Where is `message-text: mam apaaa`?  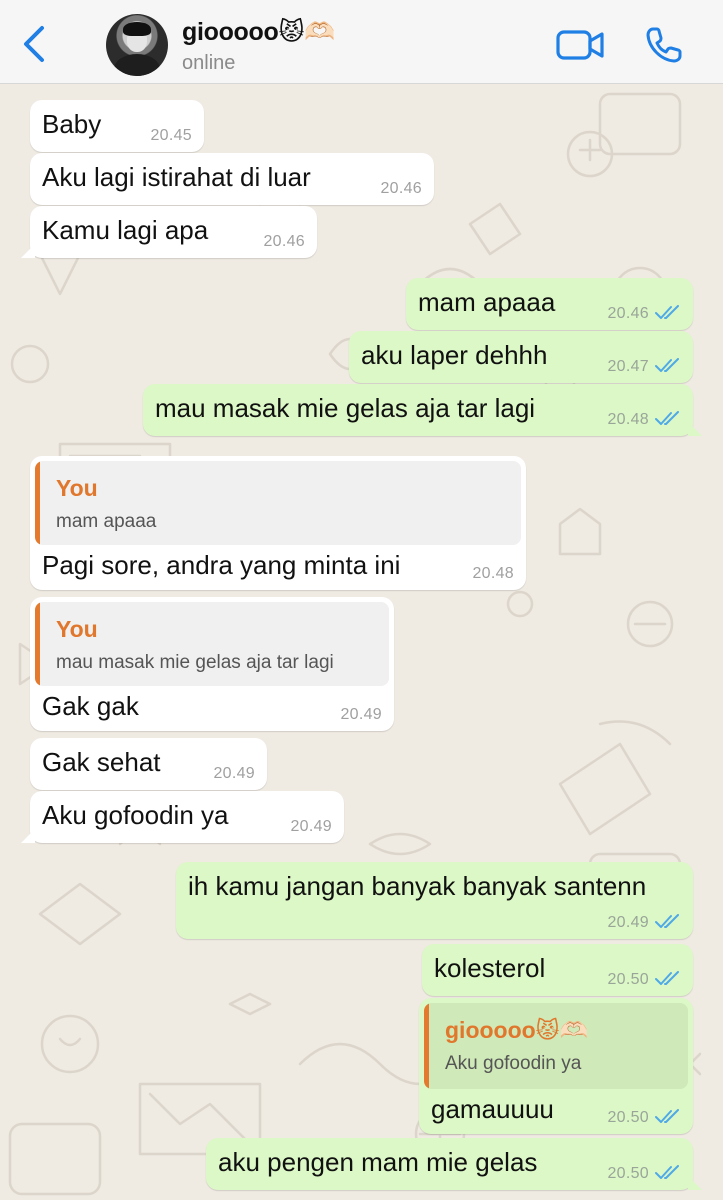
message-text: mam apaaa is located at coordinates (487, 302).